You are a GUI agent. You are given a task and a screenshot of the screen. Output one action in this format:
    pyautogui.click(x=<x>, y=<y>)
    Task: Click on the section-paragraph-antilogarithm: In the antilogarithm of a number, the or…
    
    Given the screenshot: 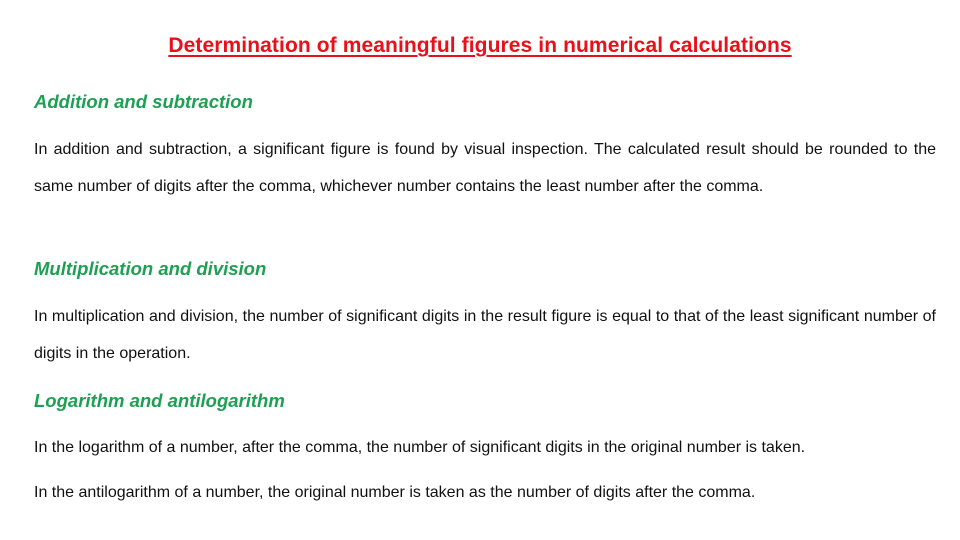 What is the action you would take?
    pyautogui.click(x=395, y=492)
    